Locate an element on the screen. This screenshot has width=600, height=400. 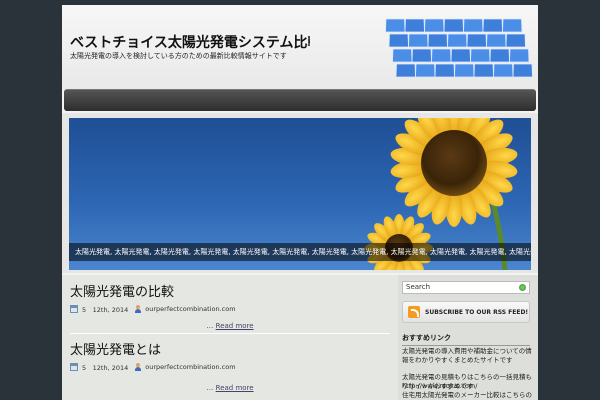
widget-text: 住宅用太陽光発電のメーカー比較はこちらのサイトがおすすめ is located at coordinates (467, 395).